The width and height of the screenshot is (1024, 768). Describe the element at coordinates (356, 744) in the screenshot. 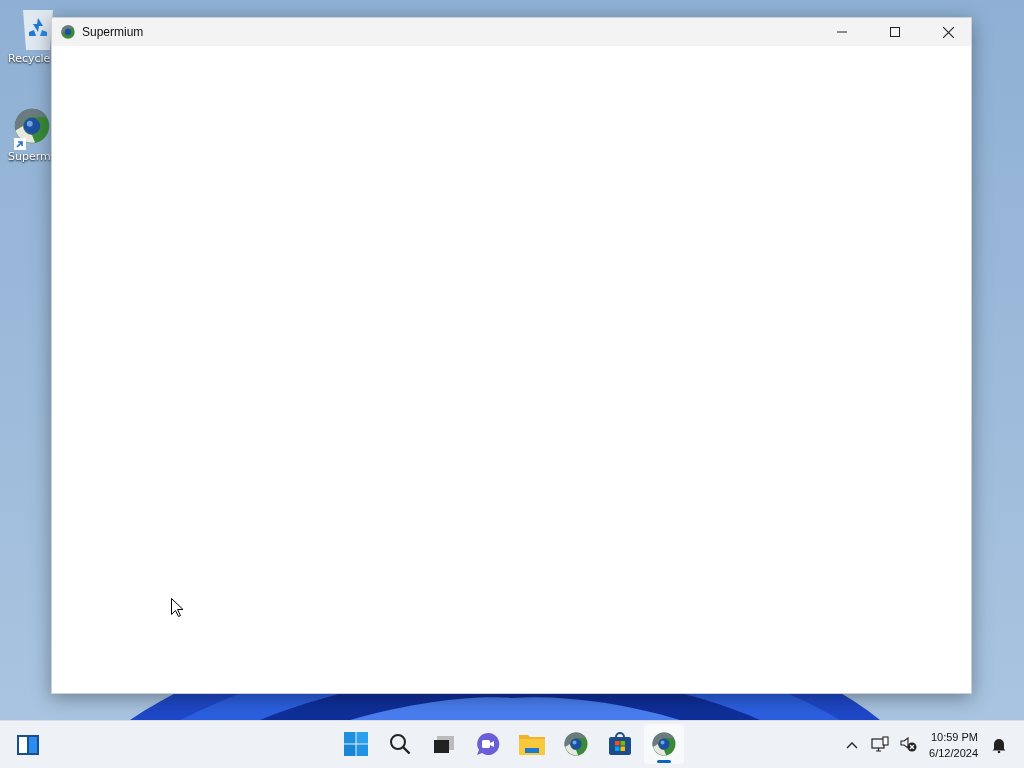

I see `windows-logo-icon` at that location.